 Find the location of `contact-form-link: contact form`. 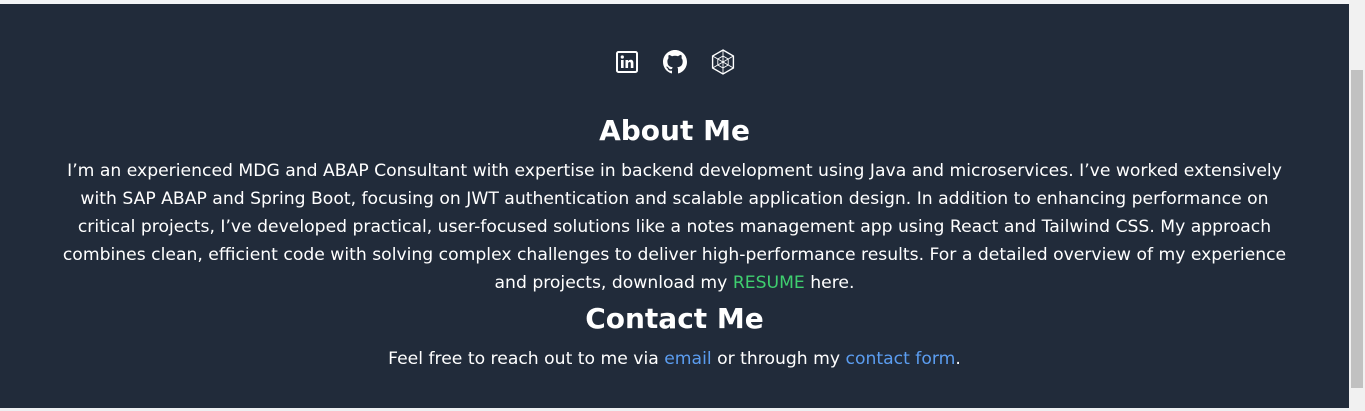

contact-form-link: contact form is located at coordinates (901, 359).